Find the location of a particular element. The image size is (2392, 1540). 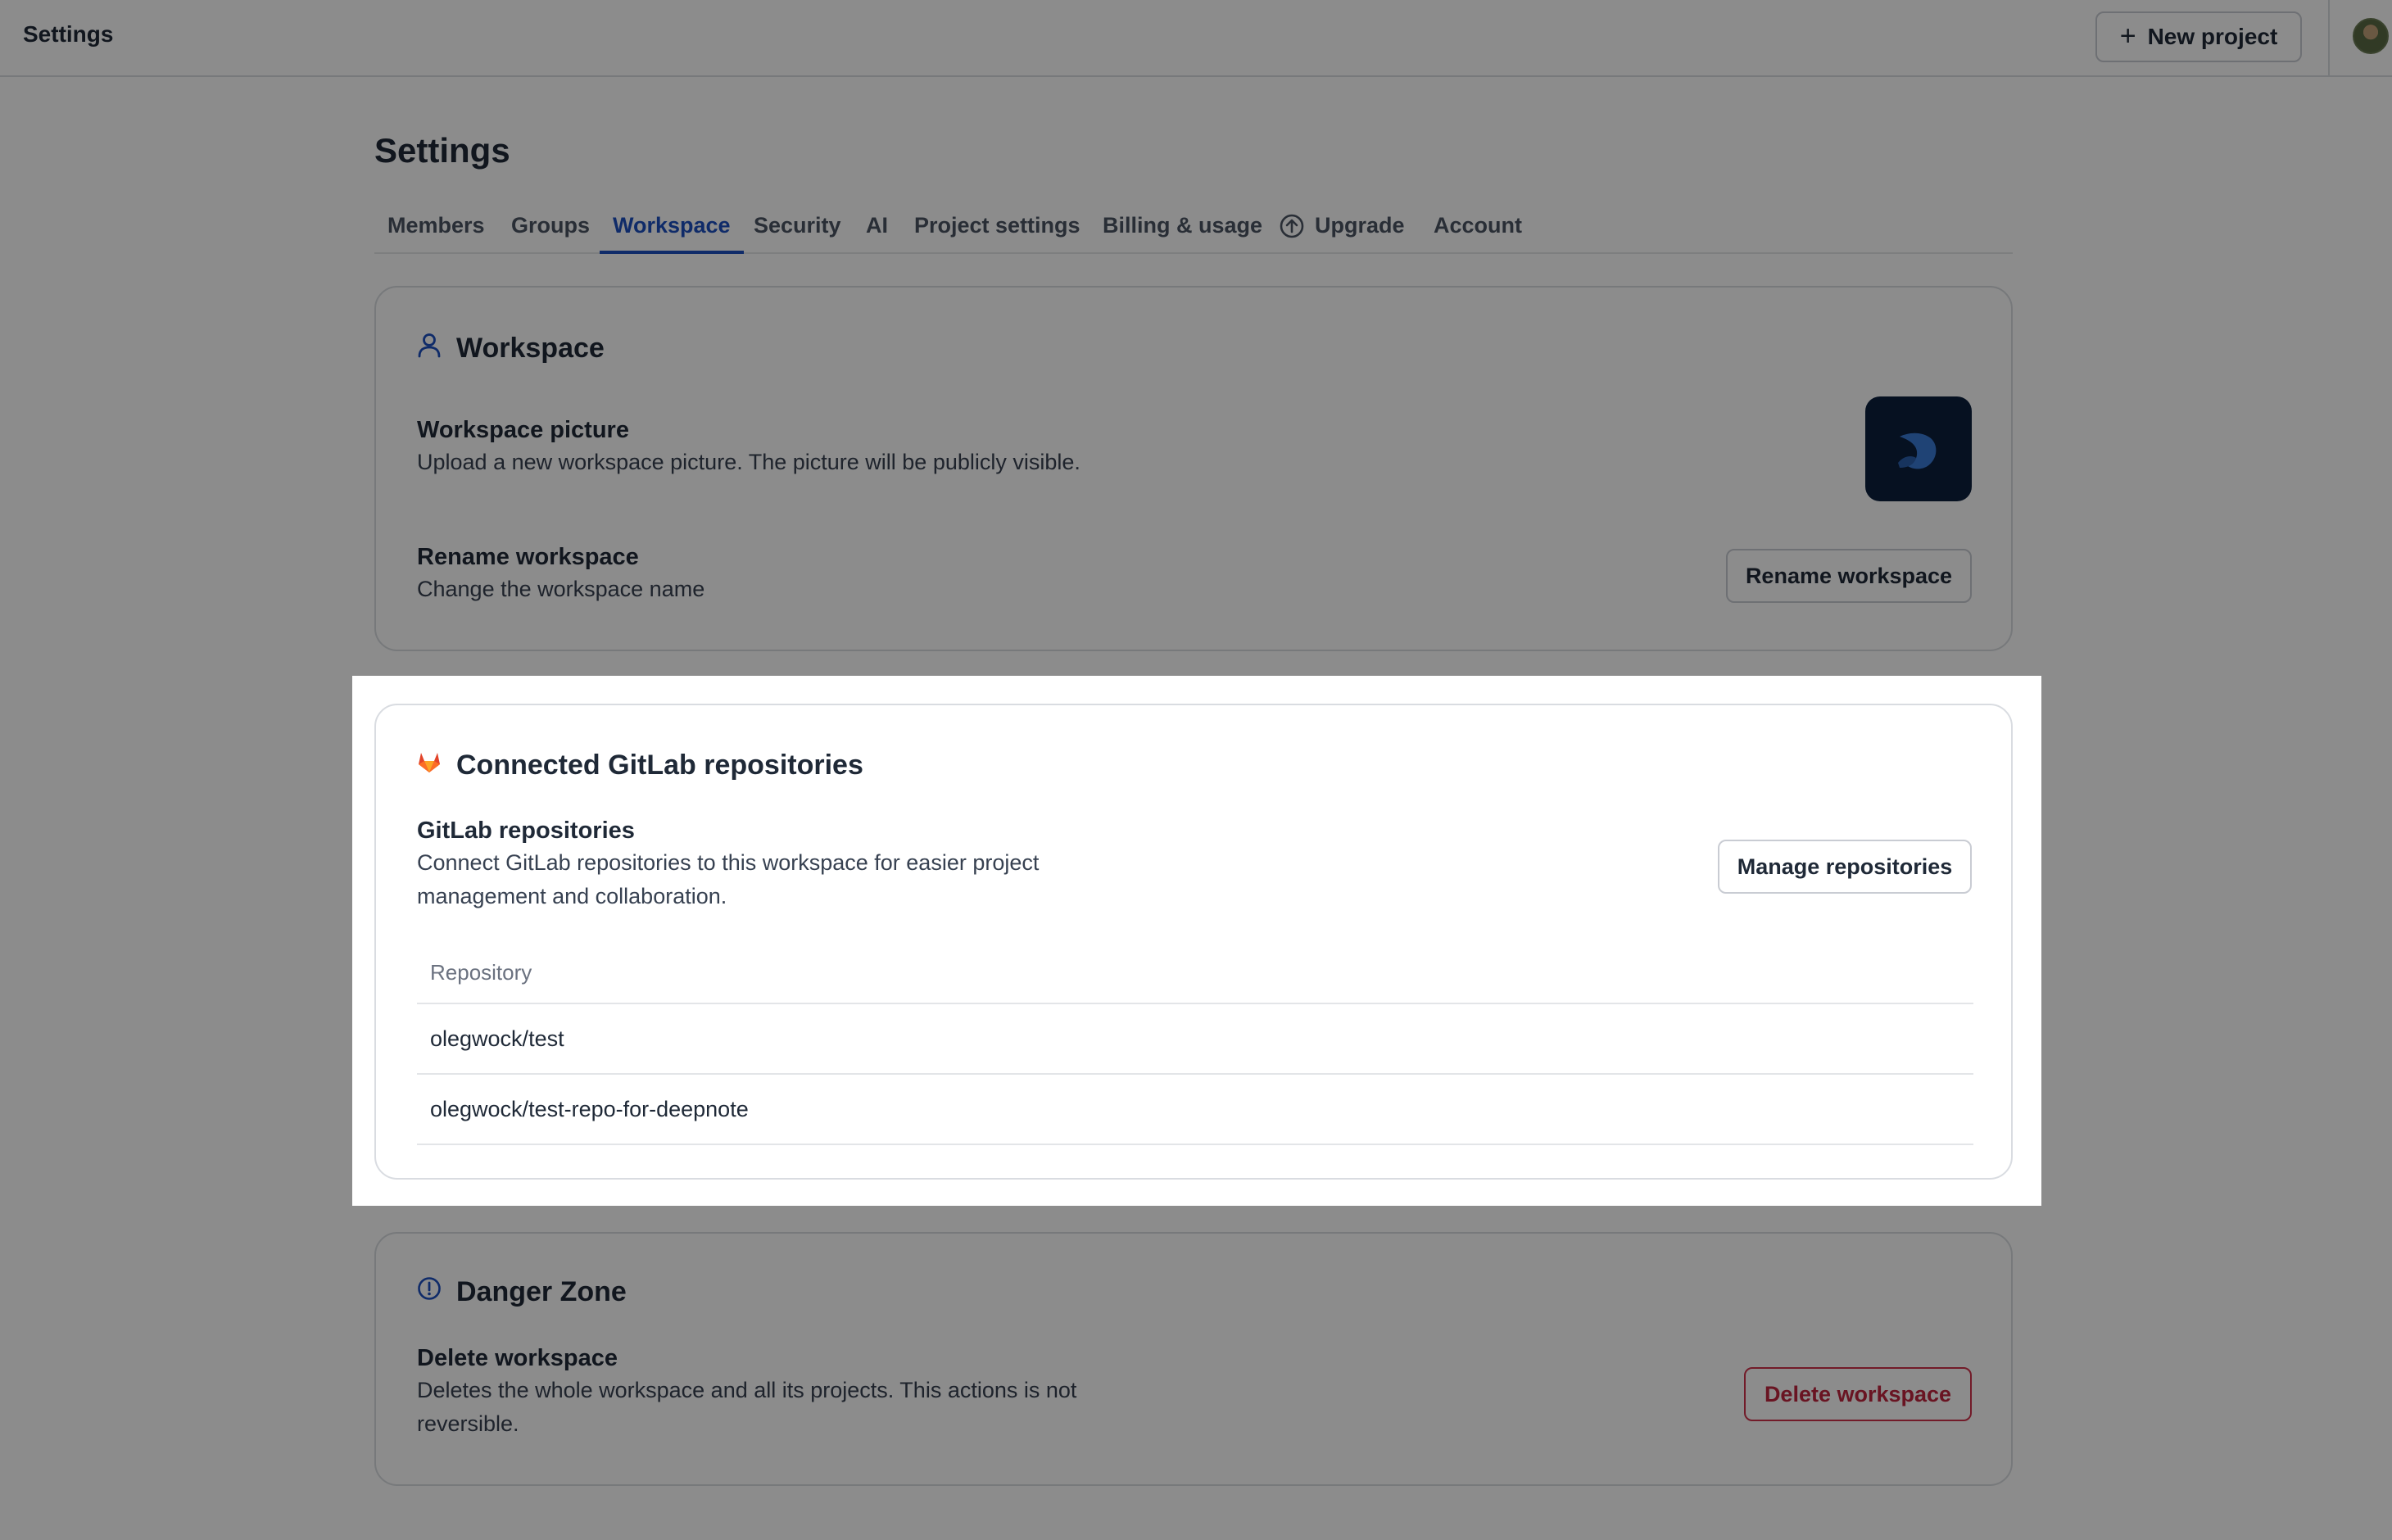

gitlab-repositories-title: GitLab repositories is located at coordinates (526, 831).